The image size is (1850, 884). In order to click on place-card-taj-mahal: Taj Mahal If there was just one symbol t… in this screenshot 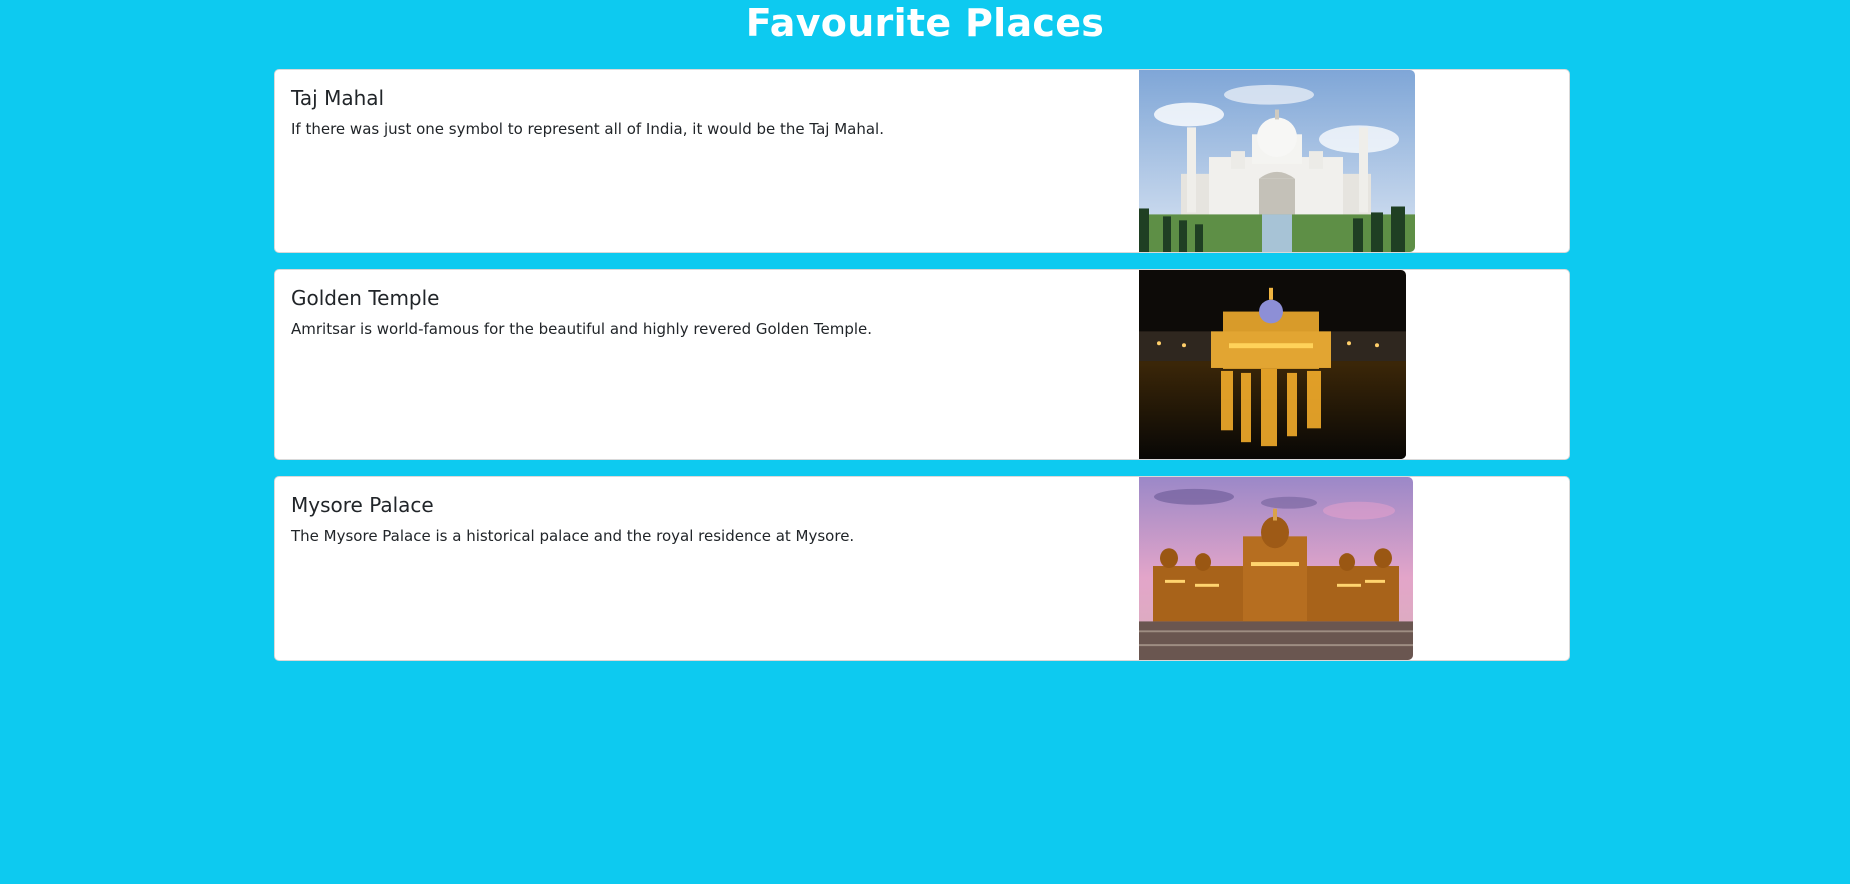, I will do `click(922, 161)`.